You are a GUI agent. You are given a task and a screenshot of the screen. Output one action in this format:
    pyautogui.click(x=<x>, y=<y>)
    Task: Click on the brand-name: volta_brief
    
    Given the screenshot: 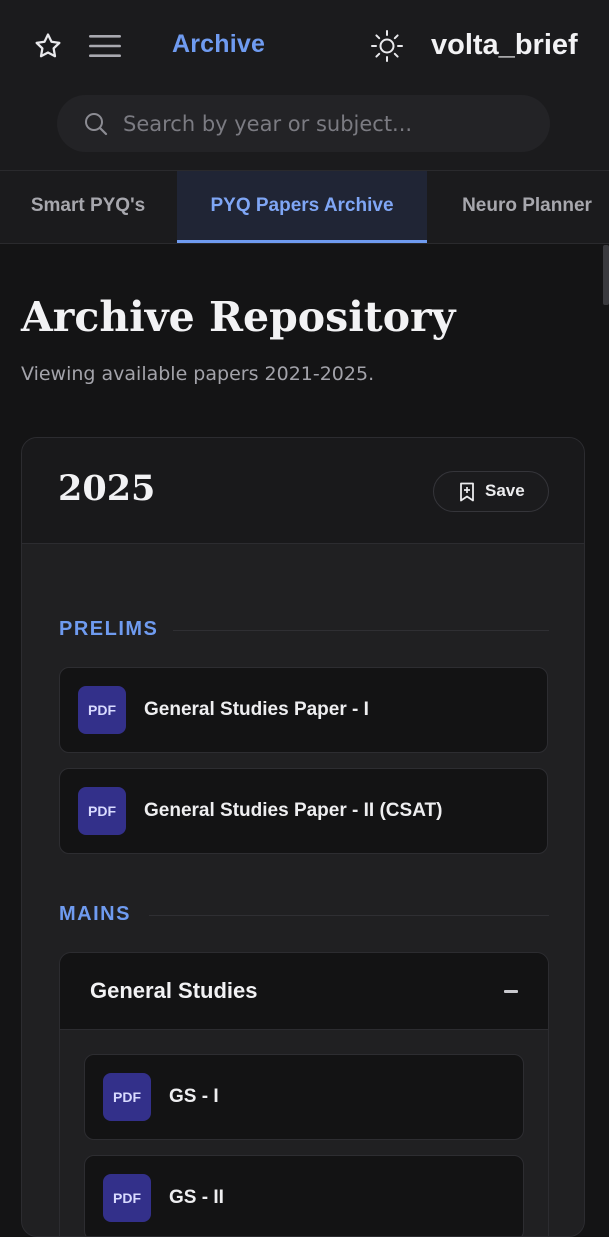 What is the action you would take?
    pyautogui.click(x=504, y=45)
    